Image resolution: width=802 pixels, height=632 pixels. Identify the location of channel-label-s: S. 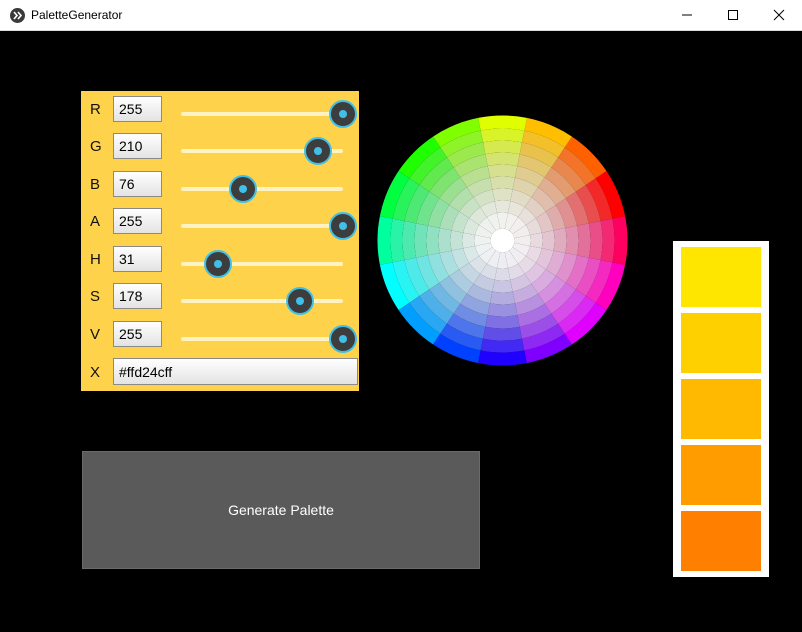
(95, 296).